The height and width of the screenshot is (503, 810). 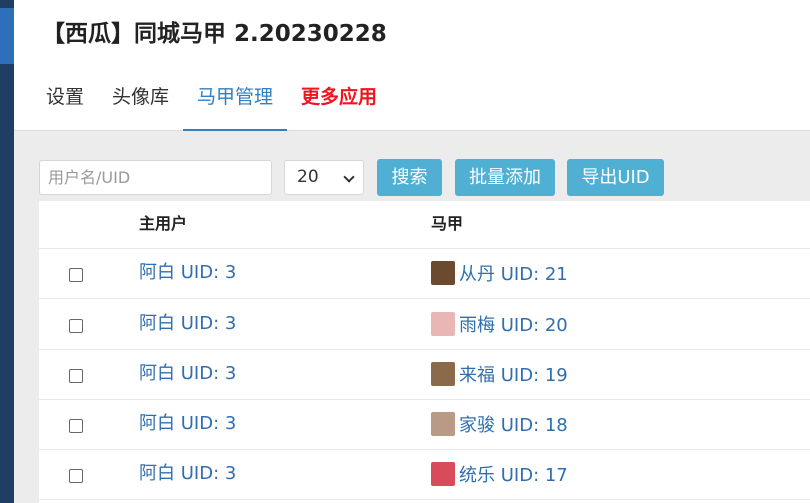 I want to click on page-size-value: 20, so click(x=308, y=177).